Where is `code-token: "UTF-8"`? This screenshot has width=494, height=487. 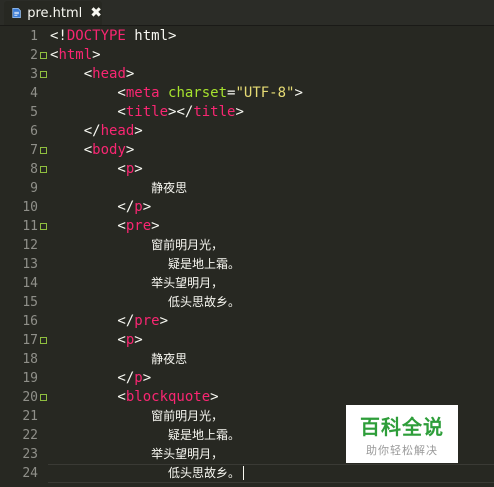 code-token: "UTF-8" is located at coordinates (265, 93).